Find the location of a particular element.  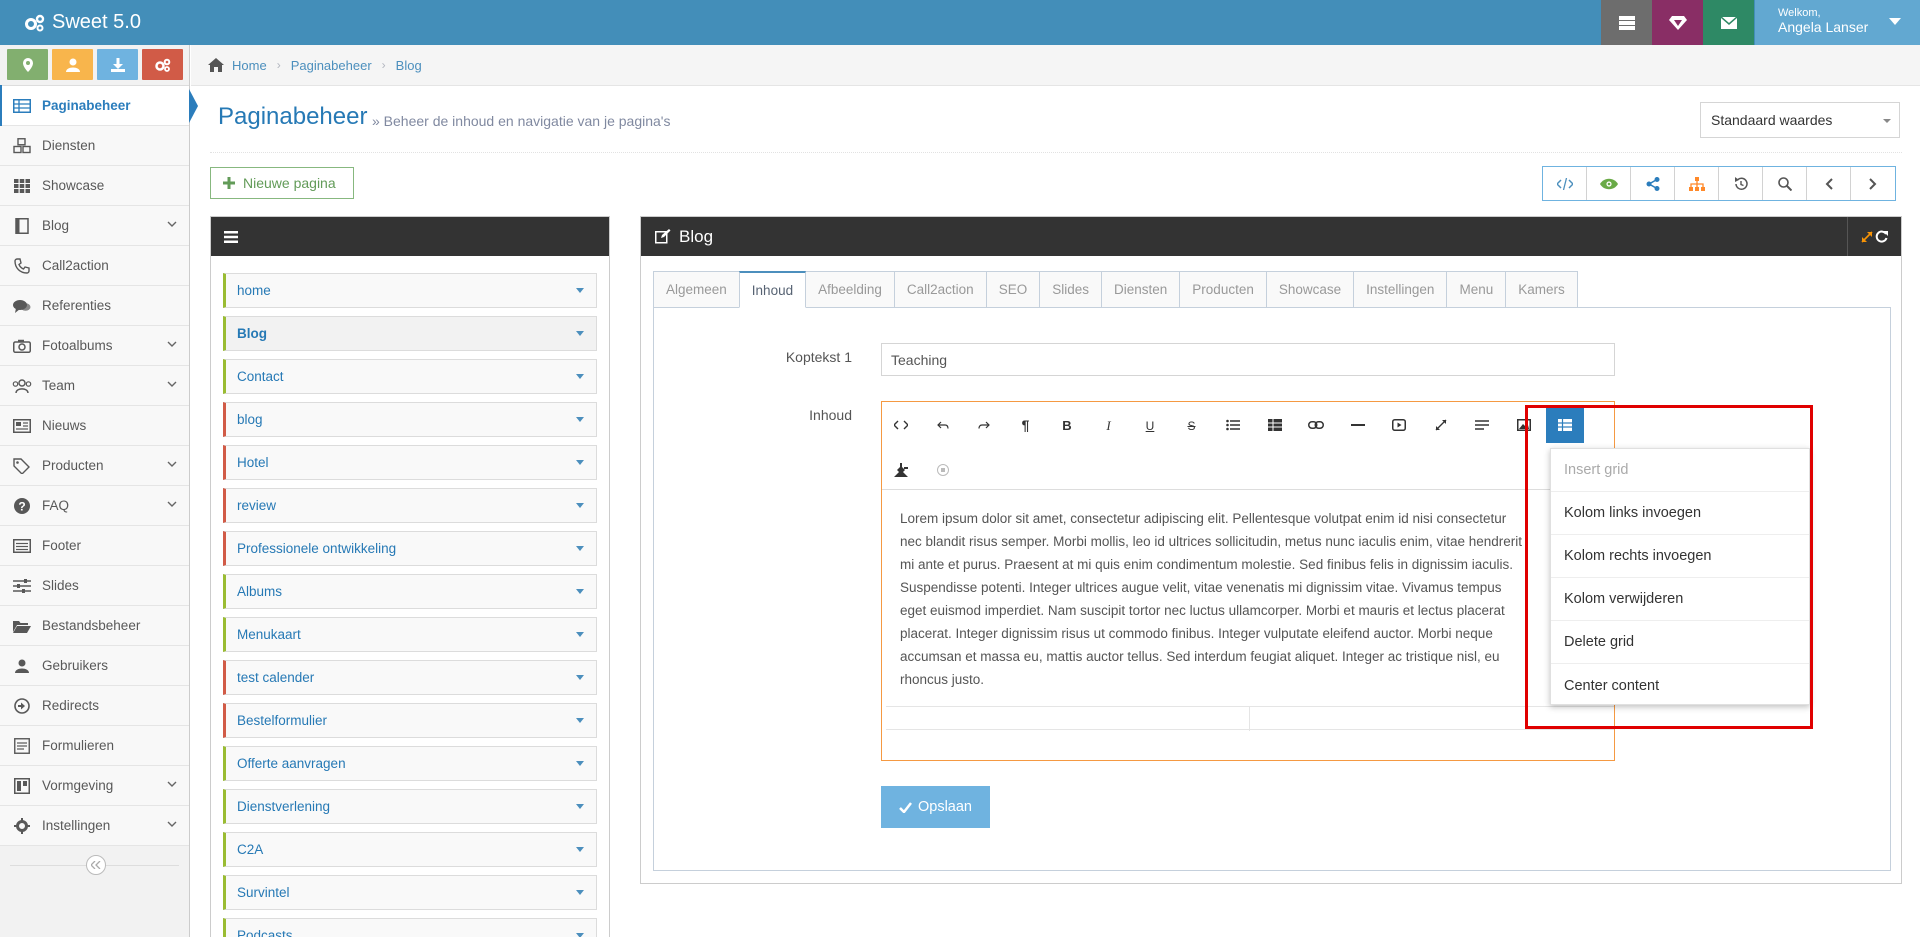

tab-slides: Slides is located at coordinates (1070, 289).